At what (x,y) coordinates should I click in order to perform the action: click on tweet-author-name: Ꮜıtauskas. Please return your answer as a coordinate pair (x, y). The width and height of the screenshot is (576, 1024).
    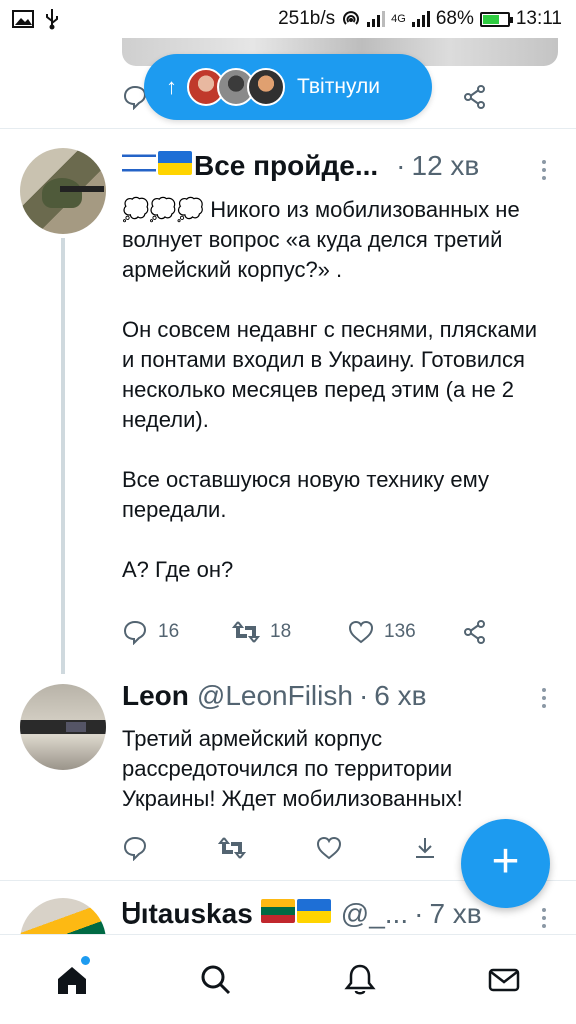
    Looking at the image, I should click on (187, 914).